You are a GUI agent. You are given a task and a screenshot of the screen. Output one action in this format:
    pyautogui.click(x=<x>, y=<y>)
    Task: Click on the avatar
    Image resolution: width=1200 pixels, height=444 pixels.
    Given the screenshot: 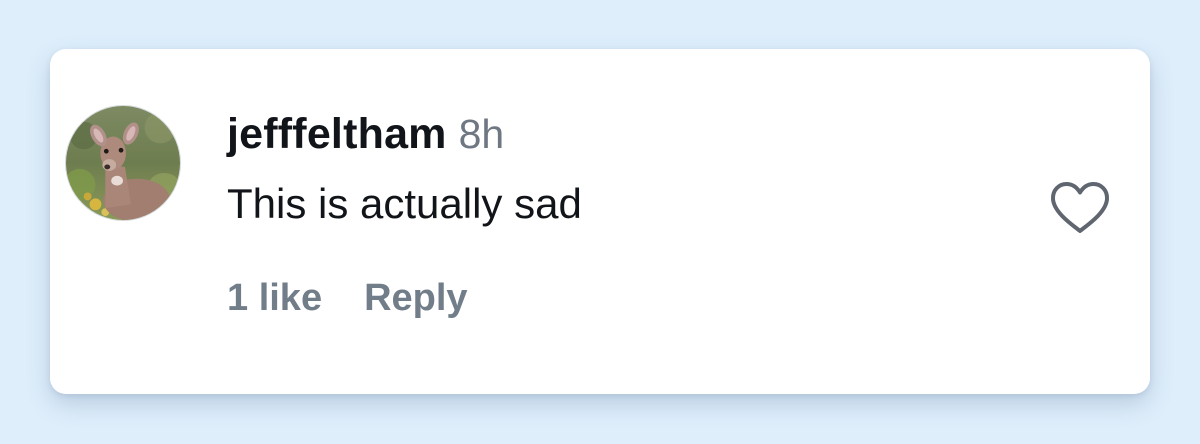 What is the action you would take?
    pyautogui.click(x=123, y=163)
    